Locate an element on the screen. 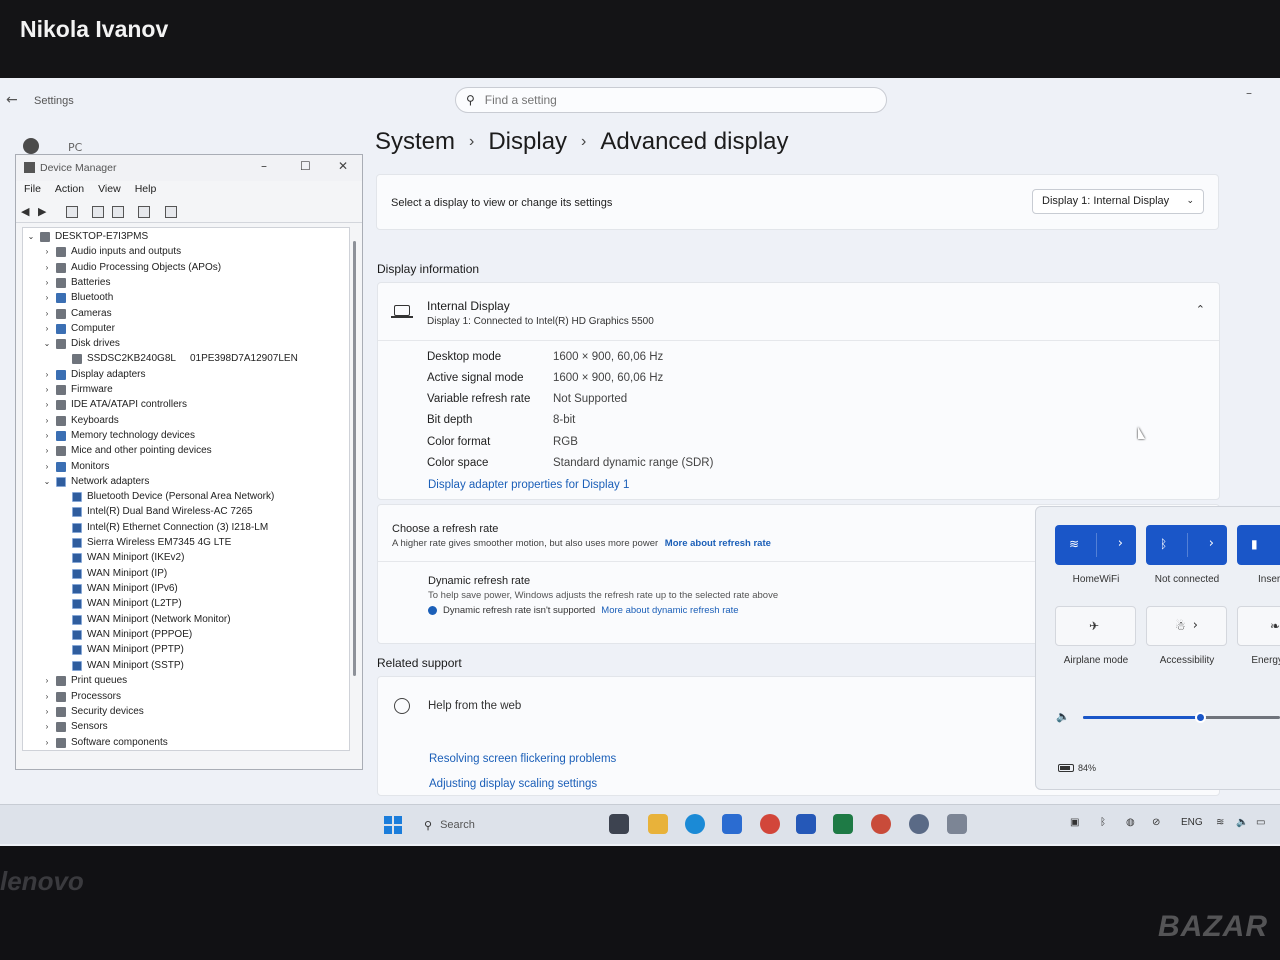 The height and width of the screenshot is (960, 1280). tree-item: › Memory technology devices is located at coordinates (118, 435).